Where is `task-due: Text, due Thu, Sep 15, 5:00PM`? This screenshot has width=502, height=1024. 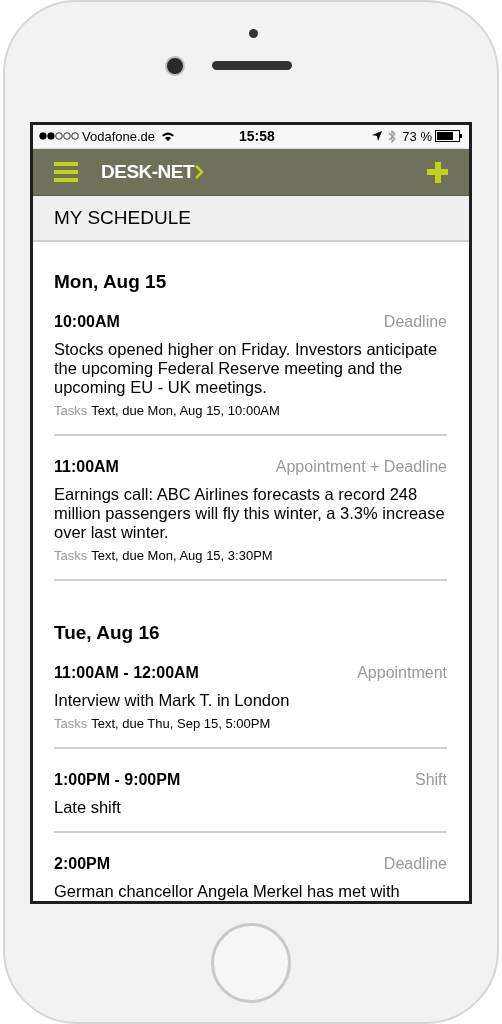 task-due: Text, due Thu, Sep 15, 5:00PM is located at coordinates (181, 724).